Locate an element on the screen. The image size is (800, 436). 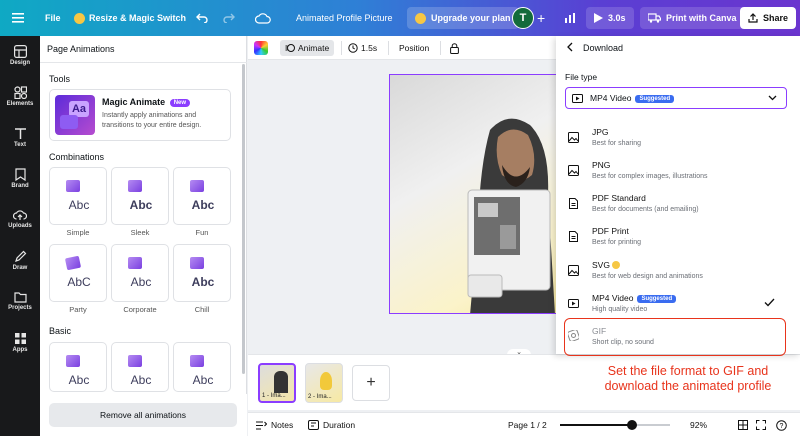
zoom-slider-handle is located at coordinates (632, 425).